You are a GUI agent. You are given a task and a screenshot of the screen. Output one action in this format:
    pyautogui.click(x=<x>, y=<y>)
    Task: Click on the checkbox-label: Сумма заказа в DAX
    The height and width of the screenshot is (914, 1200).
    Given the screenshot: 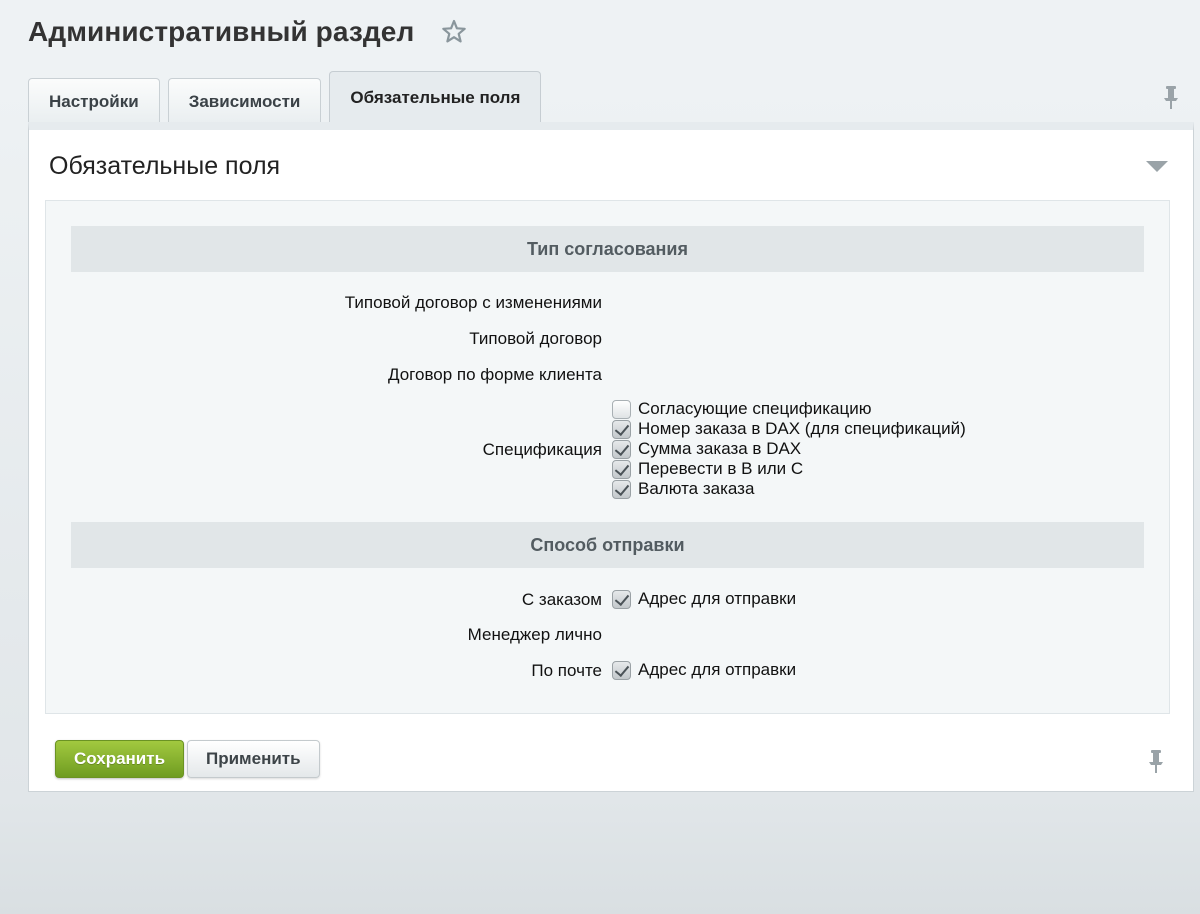 What is the action you would take?
    pyautogui.click(x=720, y=448)
    